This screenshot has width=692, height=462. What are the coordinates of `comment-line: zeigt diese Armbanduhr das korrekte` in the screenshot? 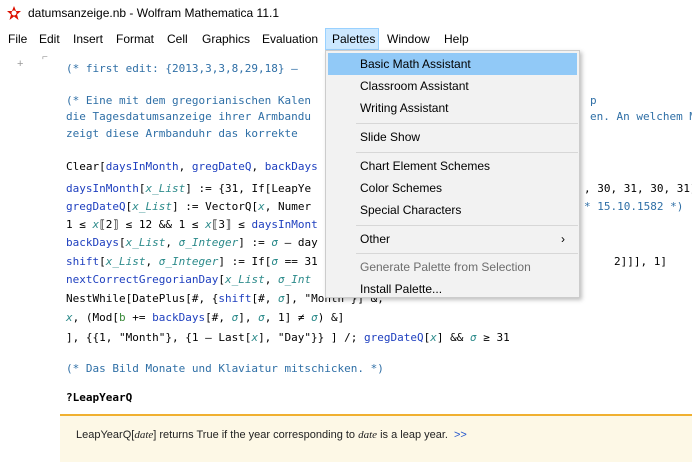 It's located at (182, 133).